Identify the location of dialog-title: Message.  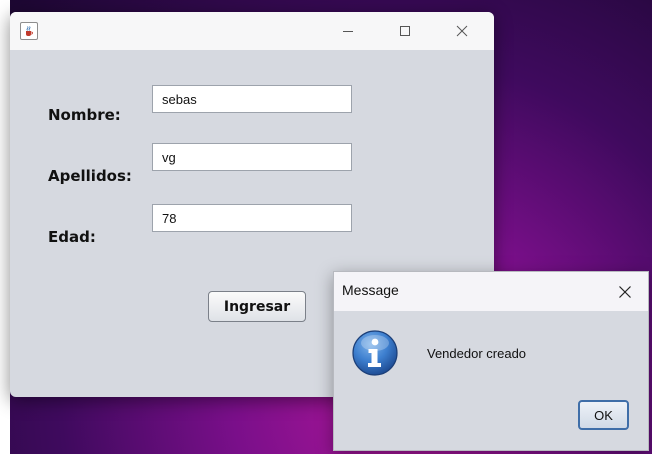
(370, 290).